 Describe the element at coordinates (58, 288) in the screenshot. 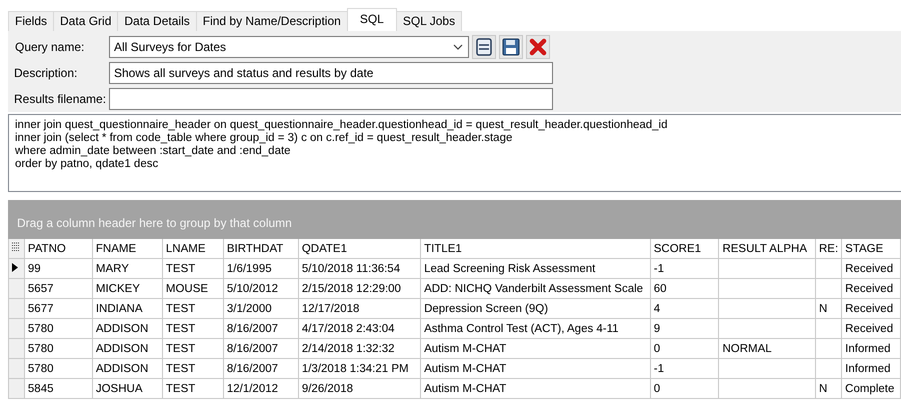

I see `table-cell: 5657` at that location.